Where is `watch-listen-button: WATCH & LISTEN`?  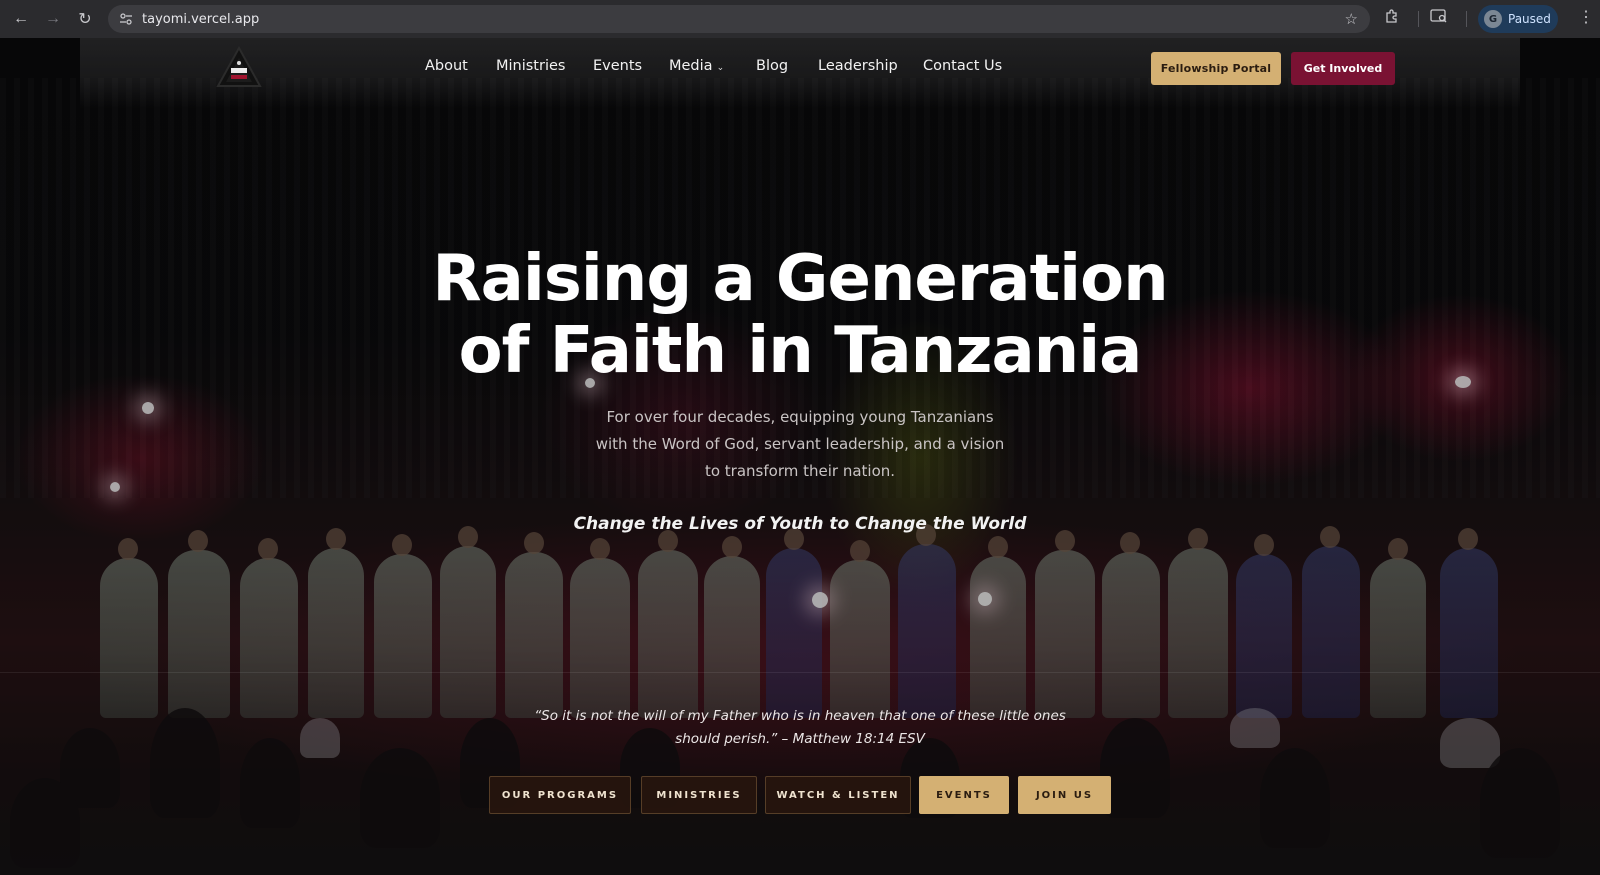
watch-listen-button: WATCH & LISTEN is located at coordinates (838, 795).